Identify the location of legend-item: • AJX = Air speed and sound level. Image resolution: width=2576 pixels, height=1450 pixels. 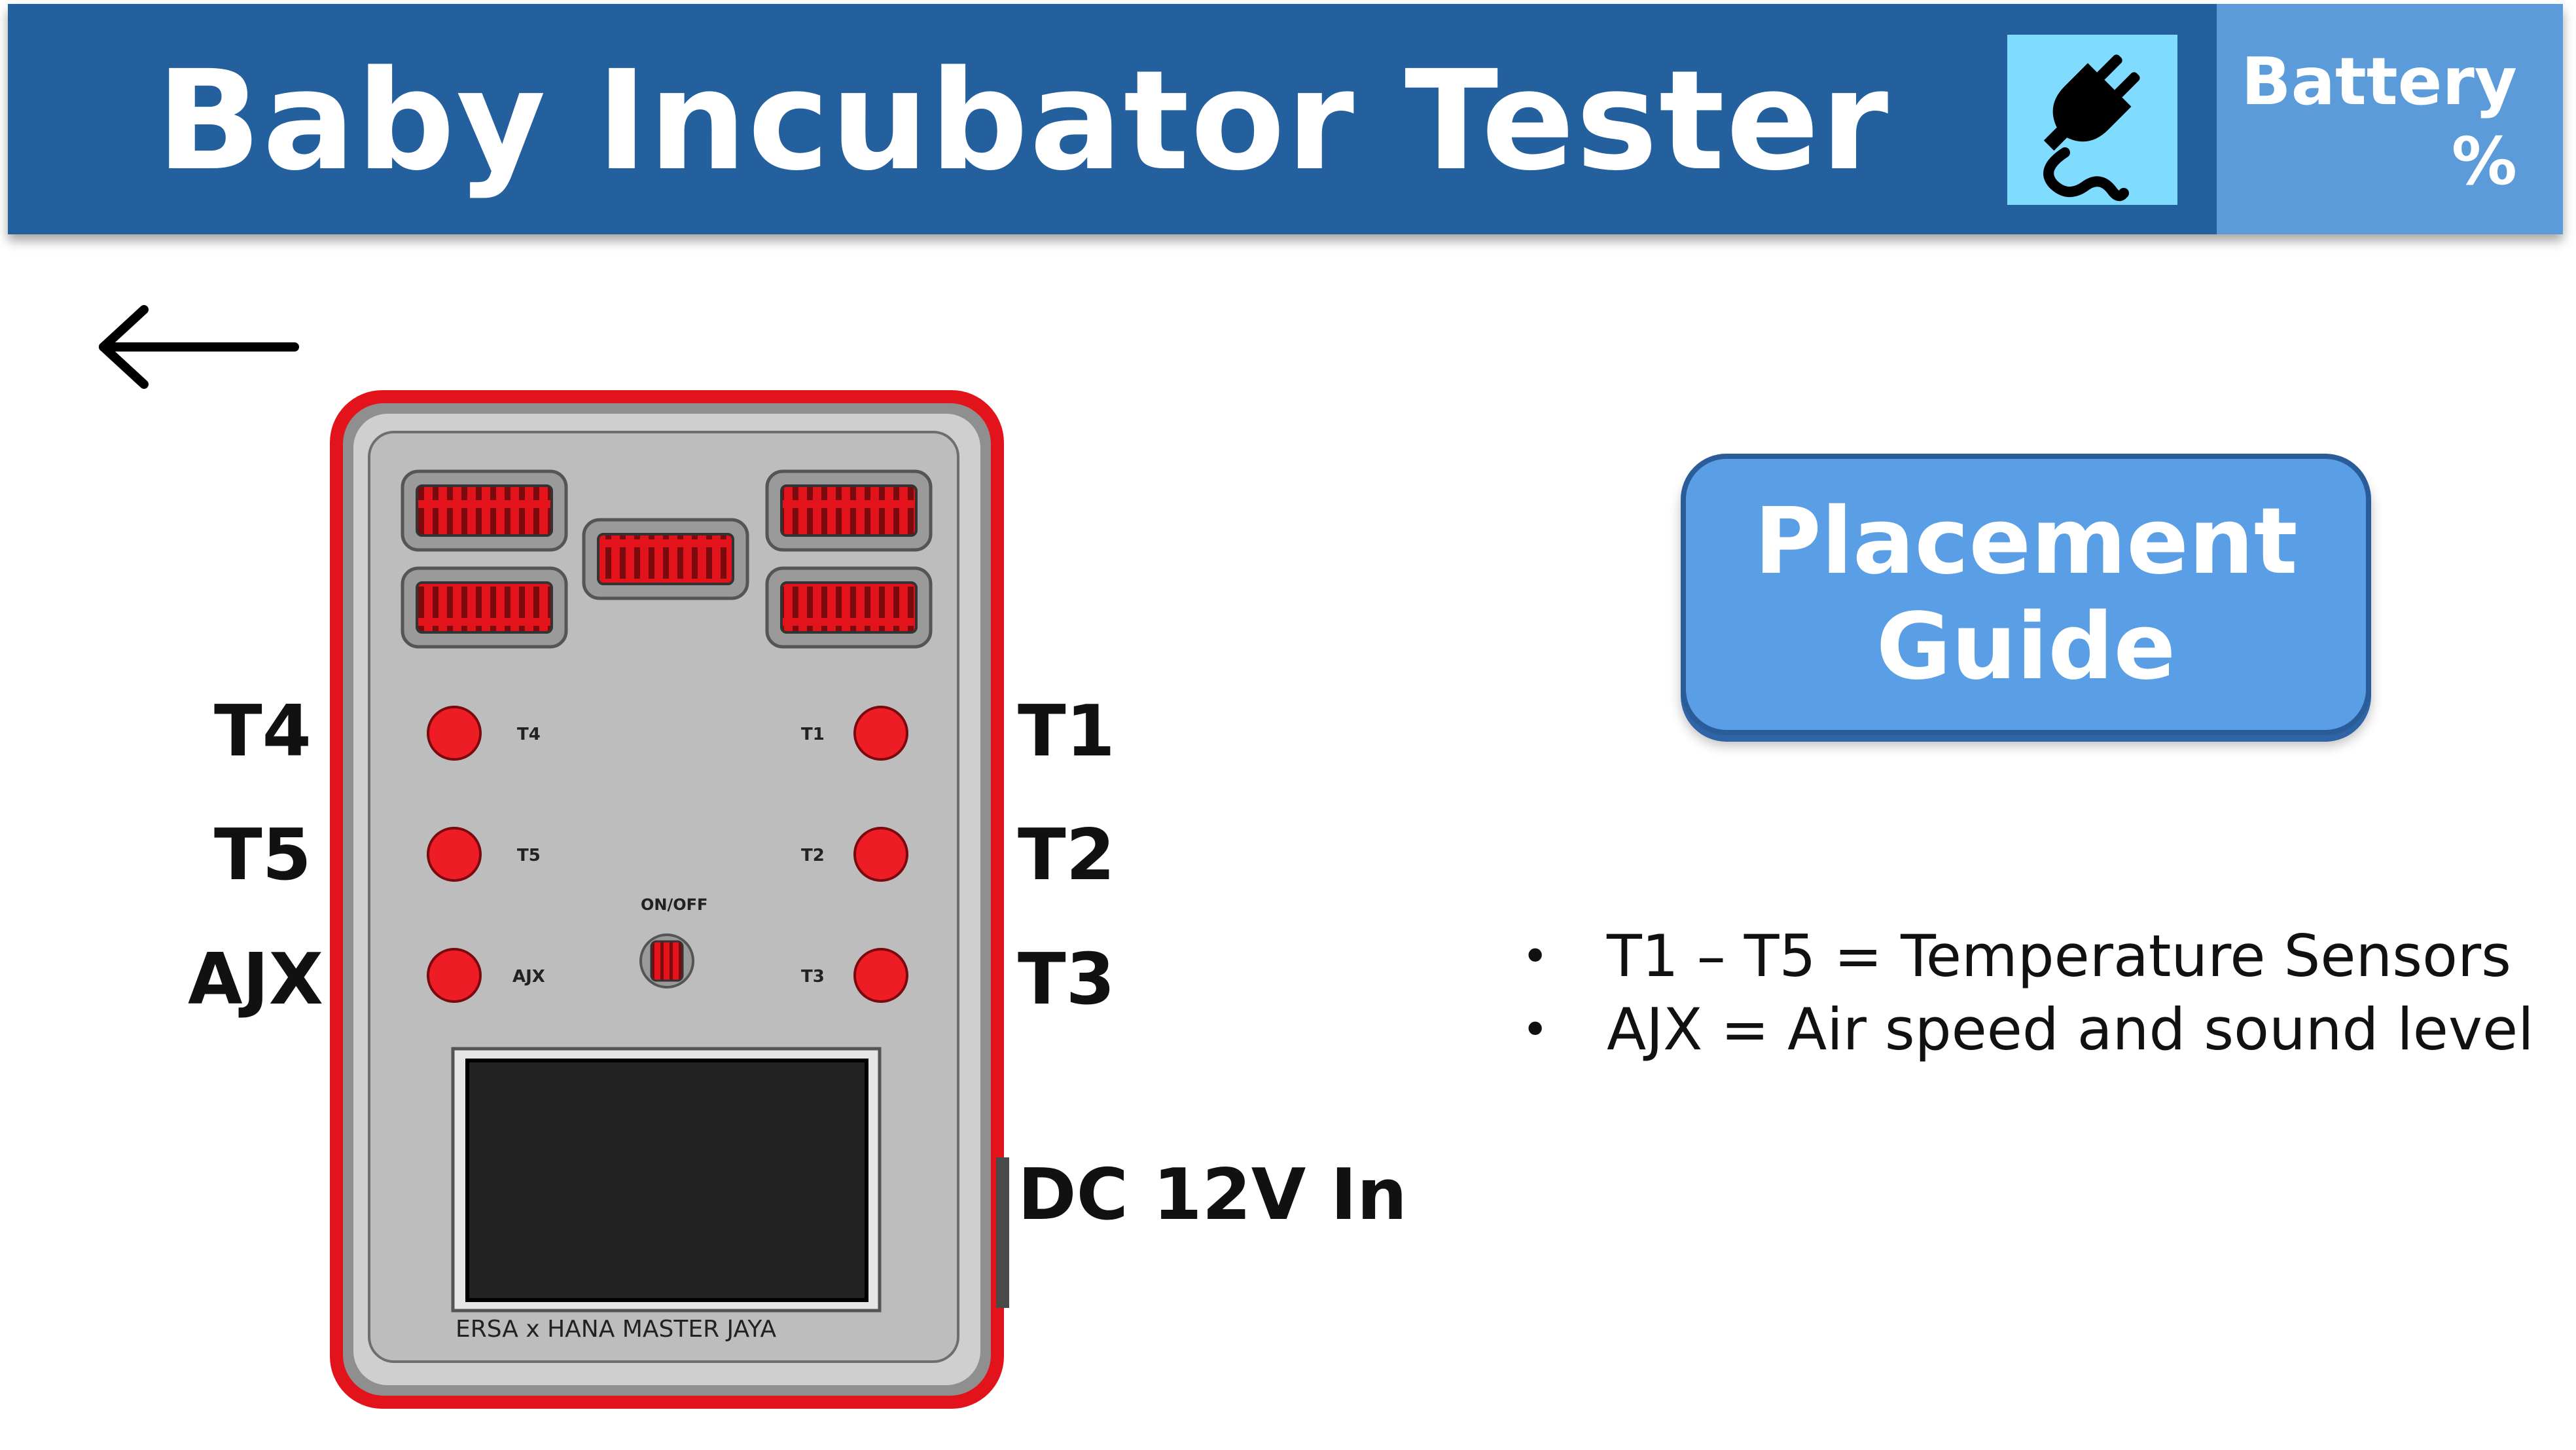
(2028, 1029).